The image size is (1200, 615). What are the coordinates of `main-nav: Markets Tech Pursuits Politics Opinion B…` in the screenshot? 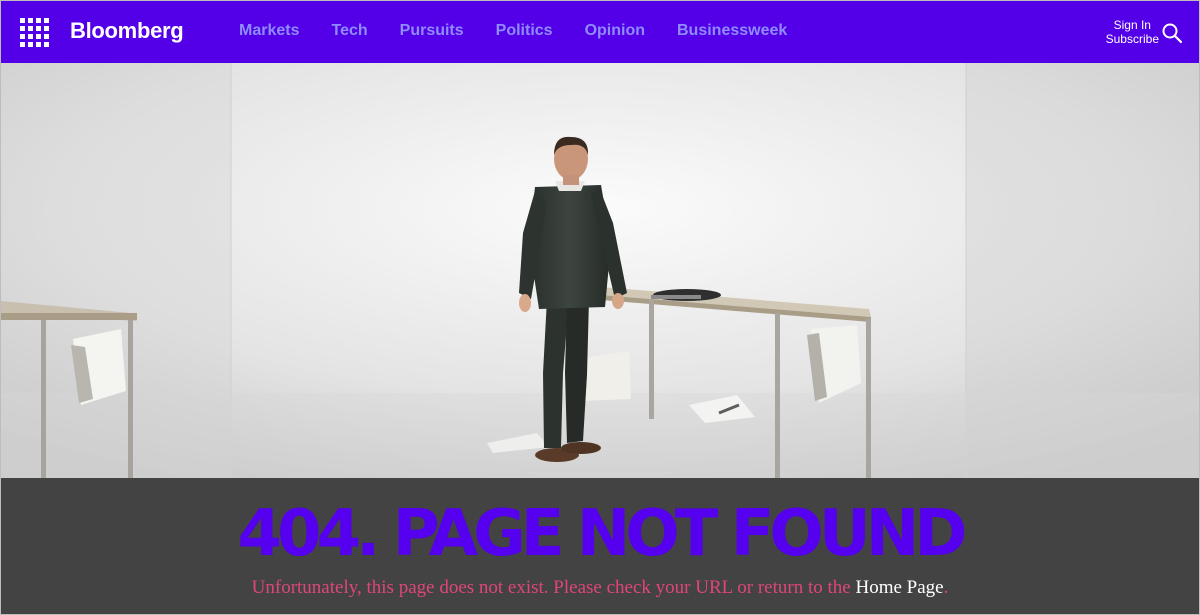 It's located at (529, 31).